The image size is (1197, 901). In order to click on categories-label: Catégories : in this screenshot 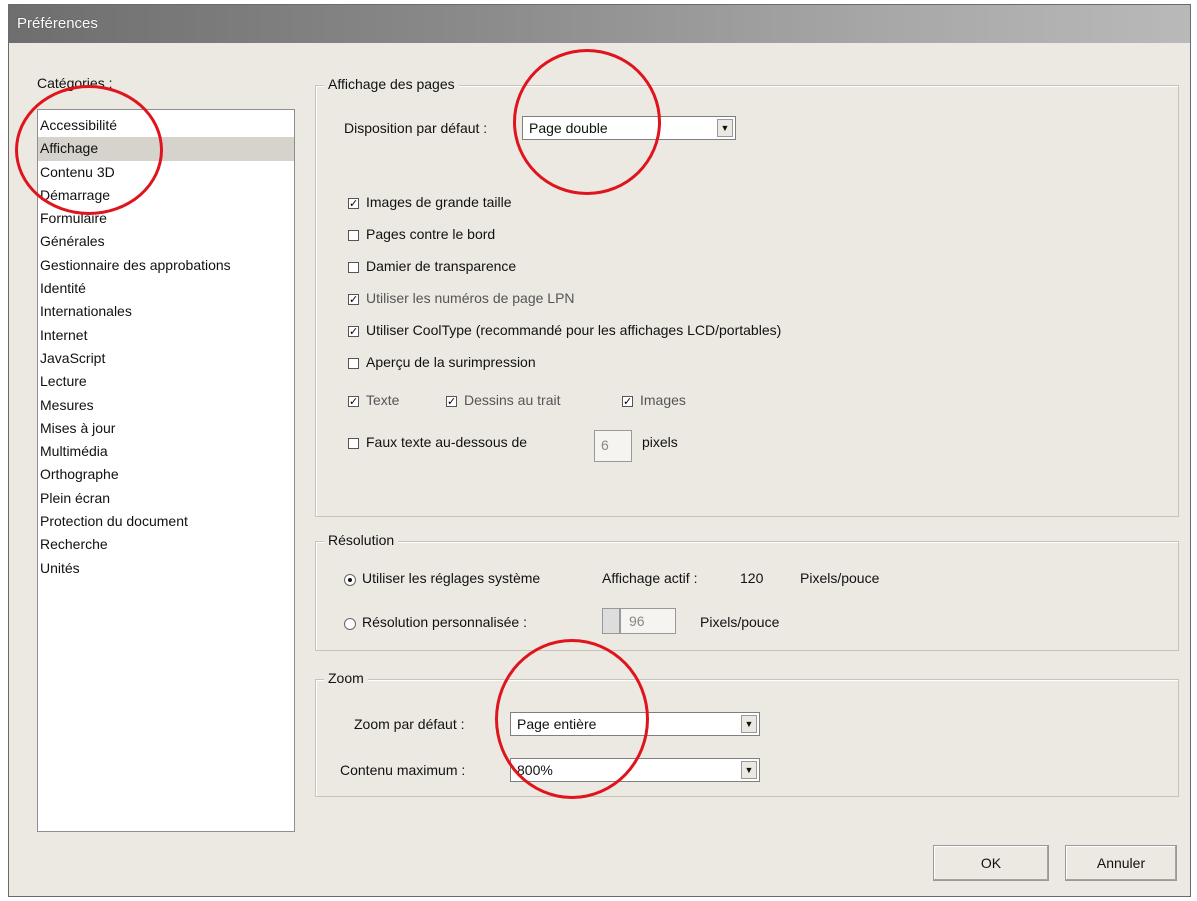, I will do `click(75, 83)`.